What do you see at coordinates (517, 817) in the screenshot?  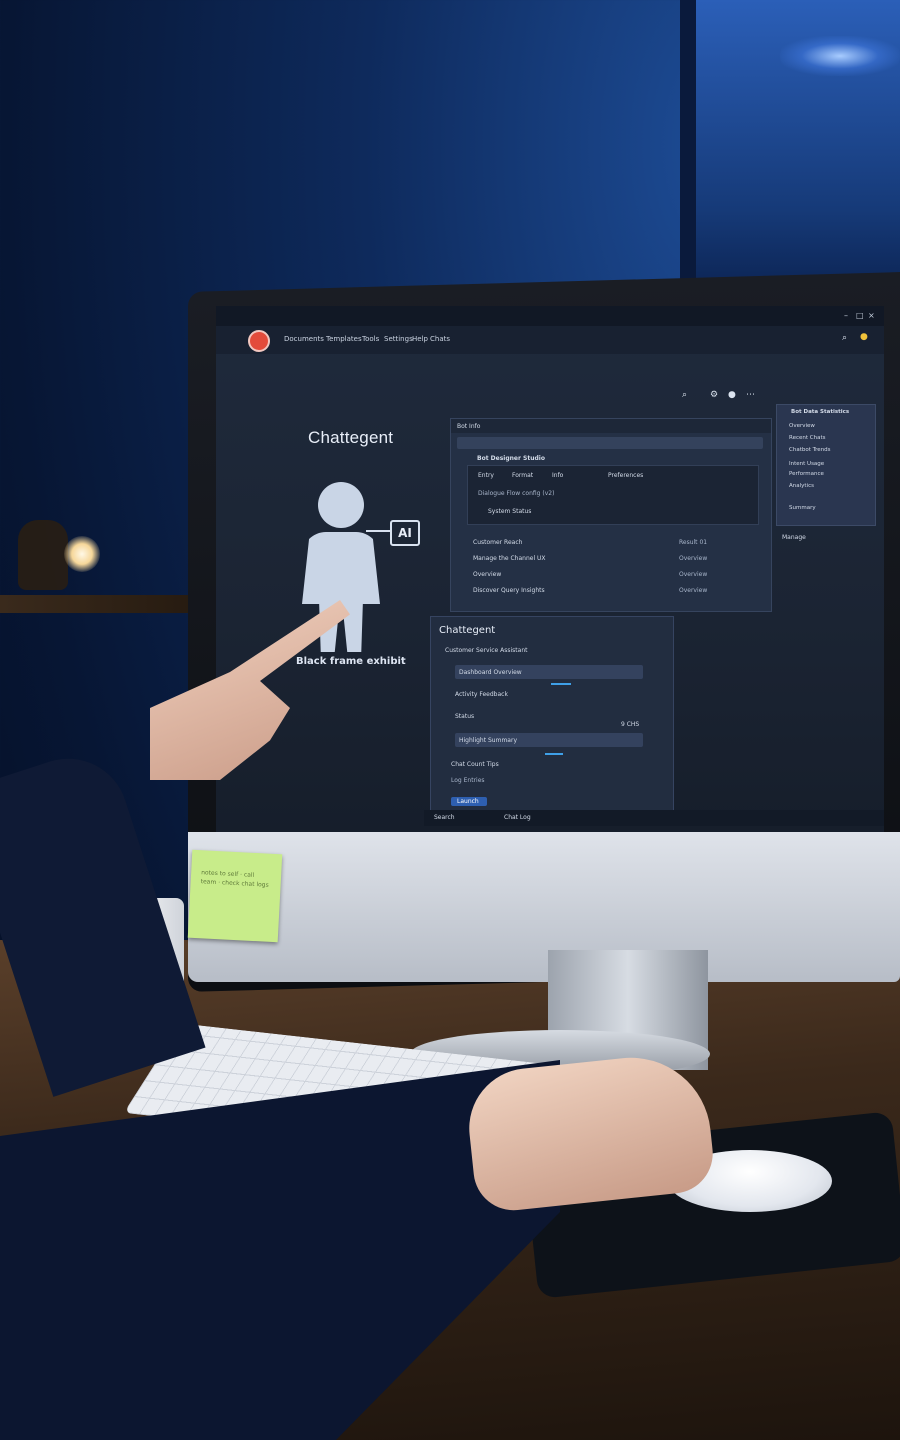 I see `bottom-chat-log: Chat Log` at bounding box center [517, 817].